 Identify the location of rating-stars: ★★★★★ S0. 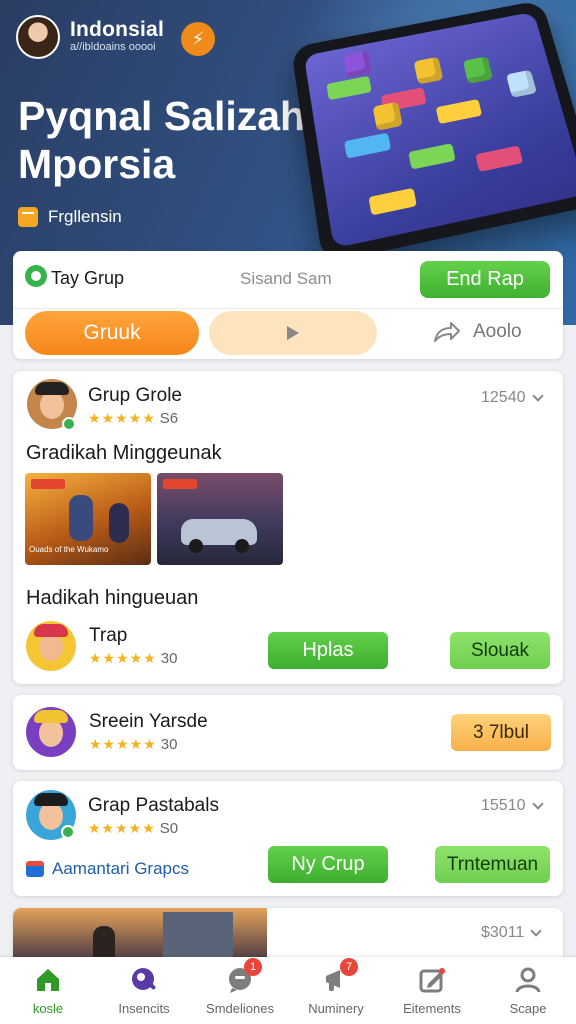
(133, 828).